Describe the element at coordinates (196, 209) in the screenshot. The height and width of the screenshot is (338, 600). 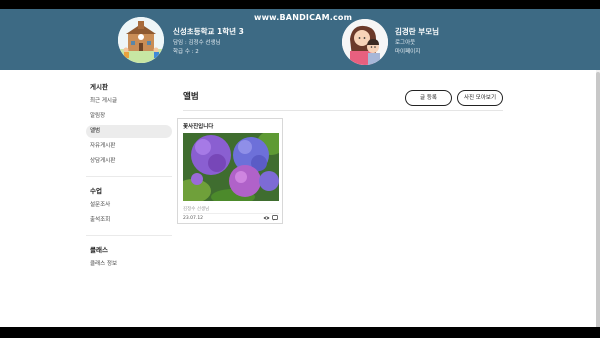
I see `album-card-author: 김정수 선생님` at that location.